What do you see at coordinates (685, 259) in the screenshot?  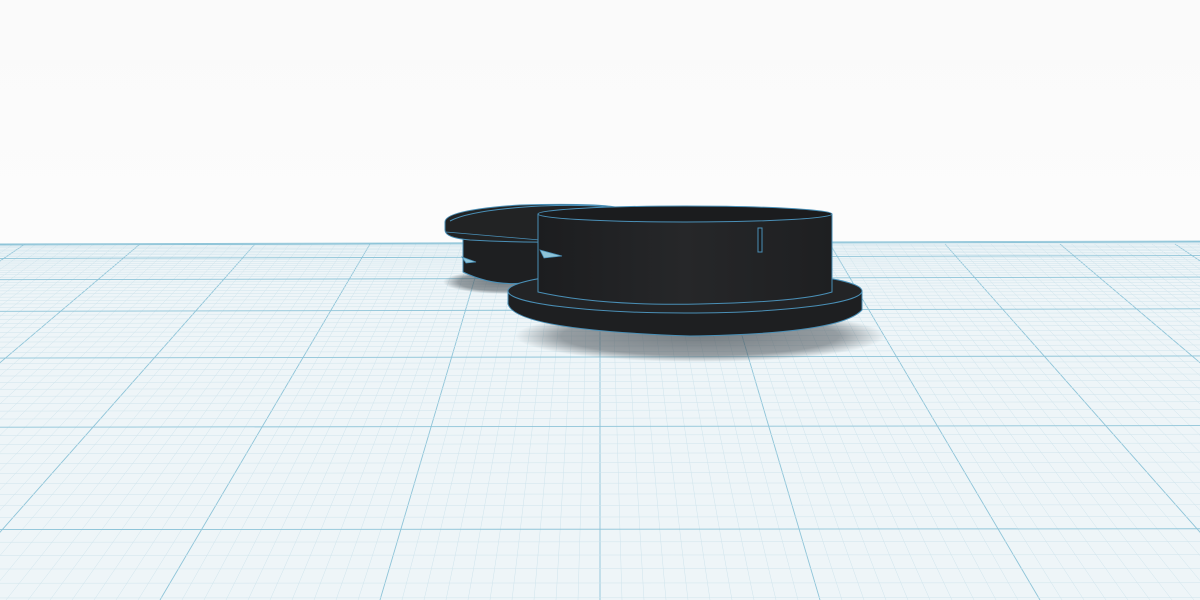 I see `front-cap-body` at bounding box center [685, 259].